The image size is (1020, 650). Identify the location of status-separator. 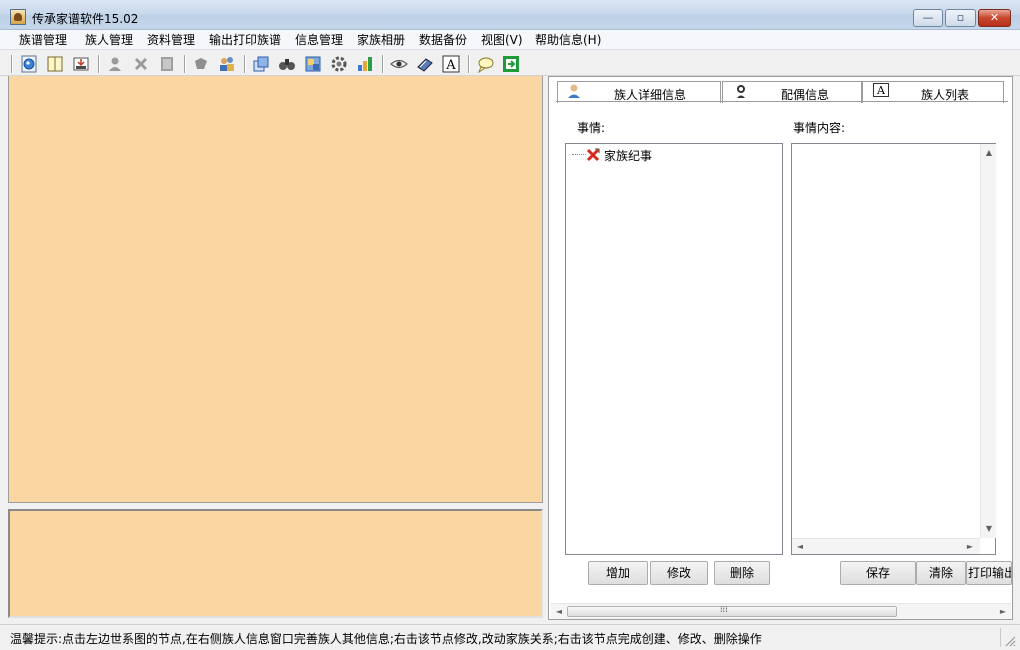
(1000, 637).